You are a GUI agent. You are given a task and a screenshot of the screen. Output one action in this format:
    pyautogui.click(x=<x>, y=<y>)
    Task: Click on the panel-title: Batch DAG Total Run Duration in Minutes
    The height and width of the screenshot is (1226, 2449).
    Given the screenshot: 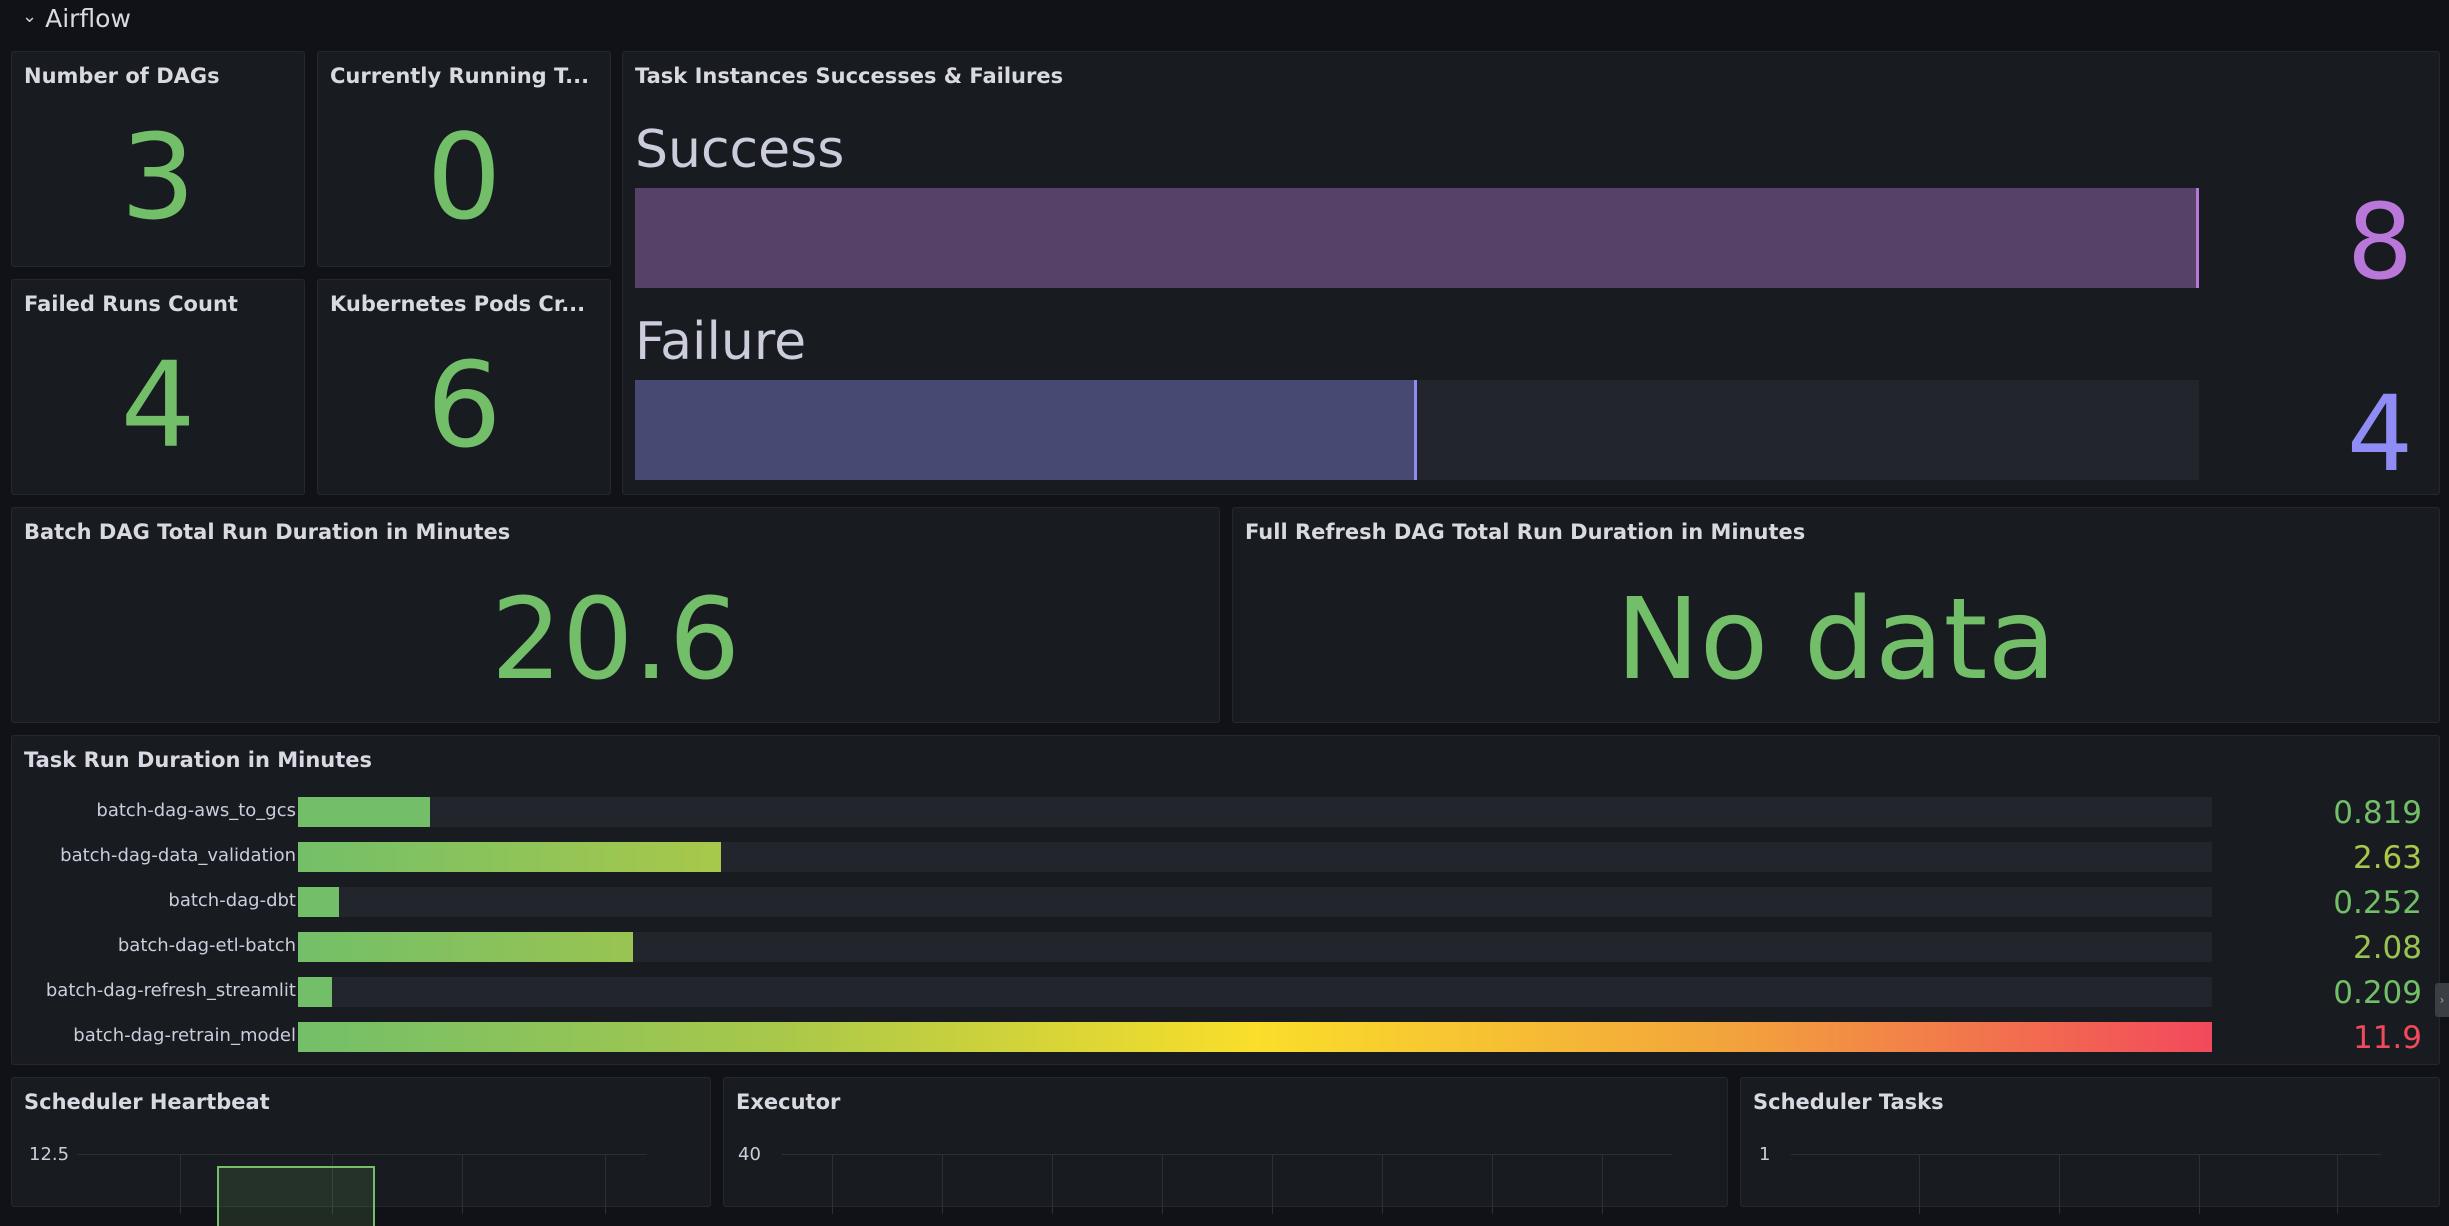 What is the action you would take?
    pyautogui.click(x=267, y=532)
    